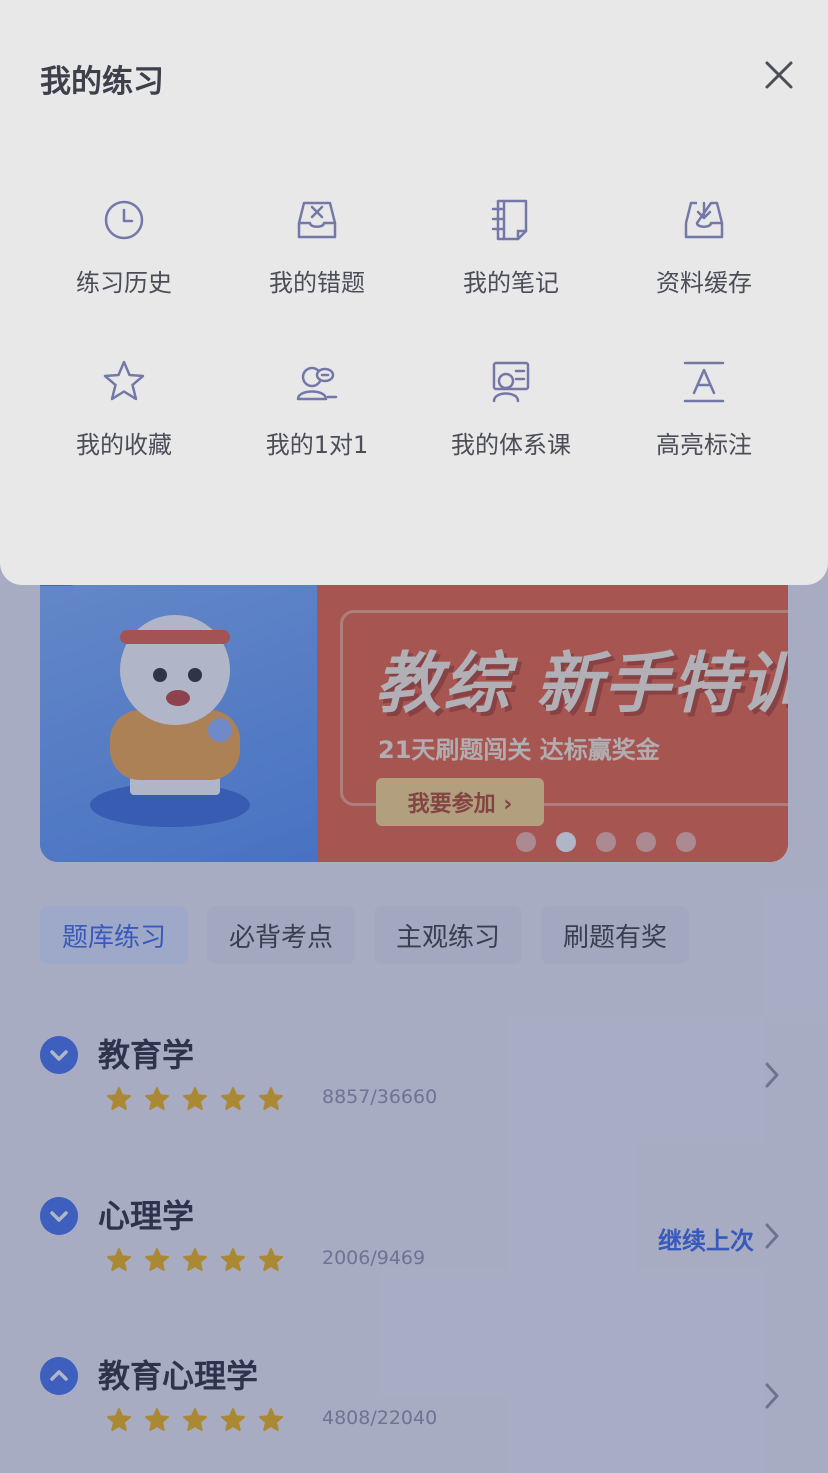 This screenshot has height=1473, width=828. What do you see at coordinates (317, 445) in the screenshot?
I see `menu-label: 我的1对1` at bounding box center [317, 445].